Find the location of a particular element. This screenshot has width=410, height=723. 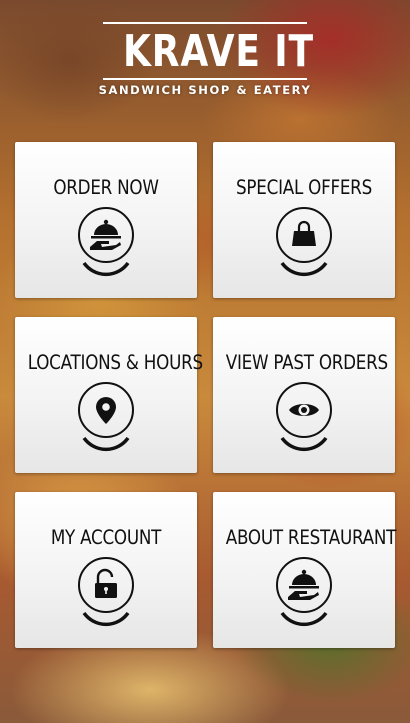

special-offers-button: SPECIAL OFFERS is located at coordinates (304, 220).